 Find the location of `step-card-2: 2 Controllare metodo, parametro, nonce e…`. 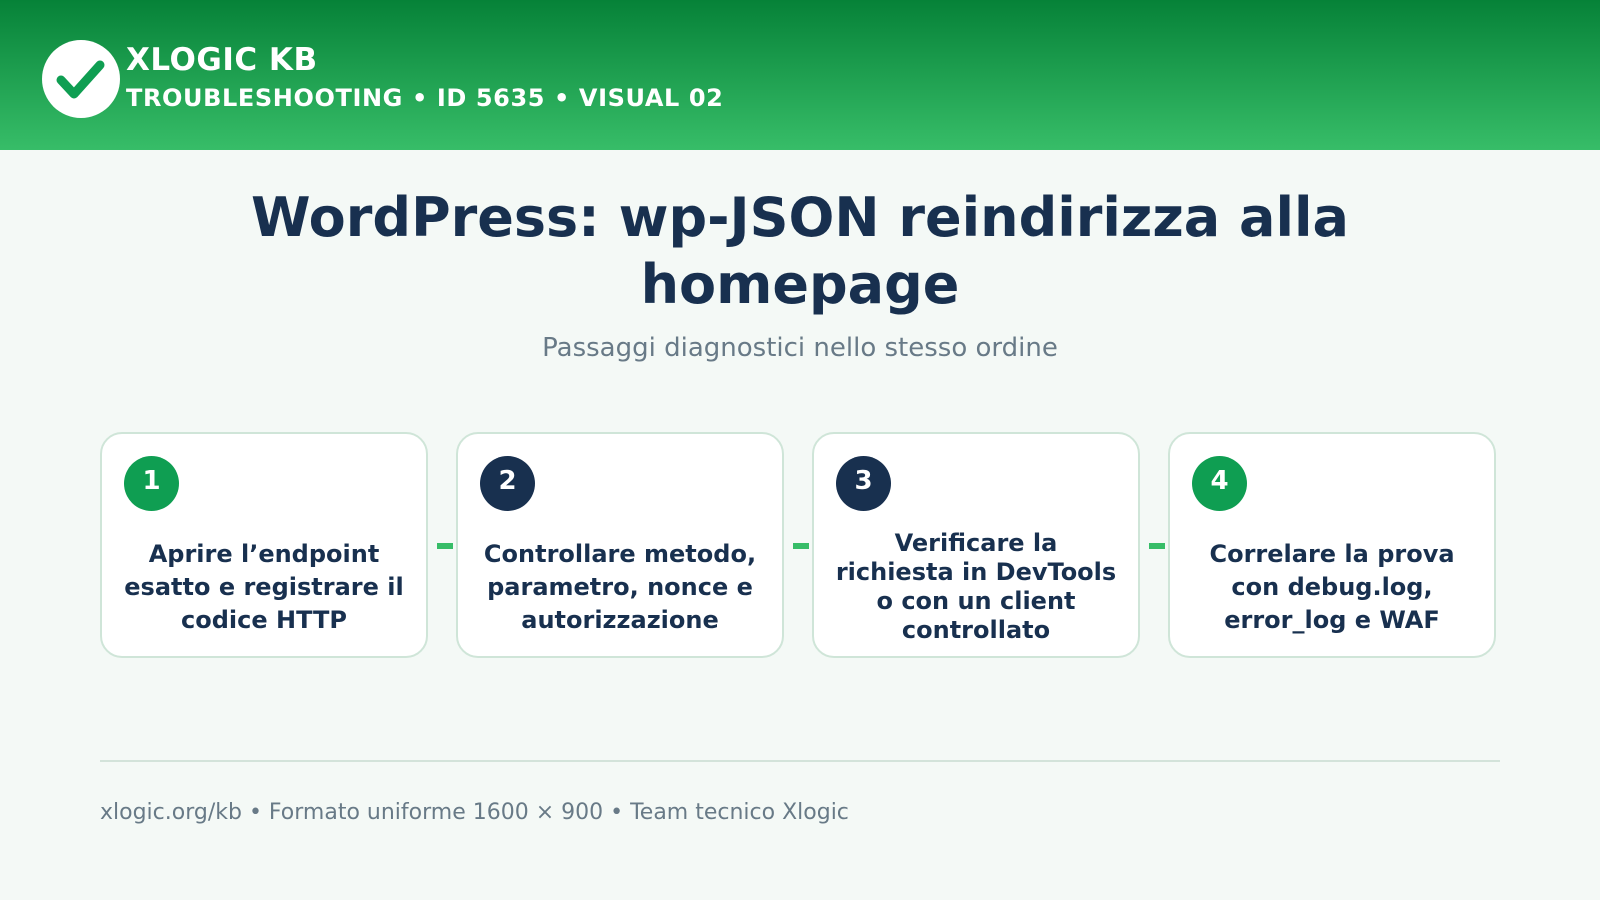

step-card-2: 2 Controllare metodo, parametro, nonce e… is located at coordinates (620, 545).